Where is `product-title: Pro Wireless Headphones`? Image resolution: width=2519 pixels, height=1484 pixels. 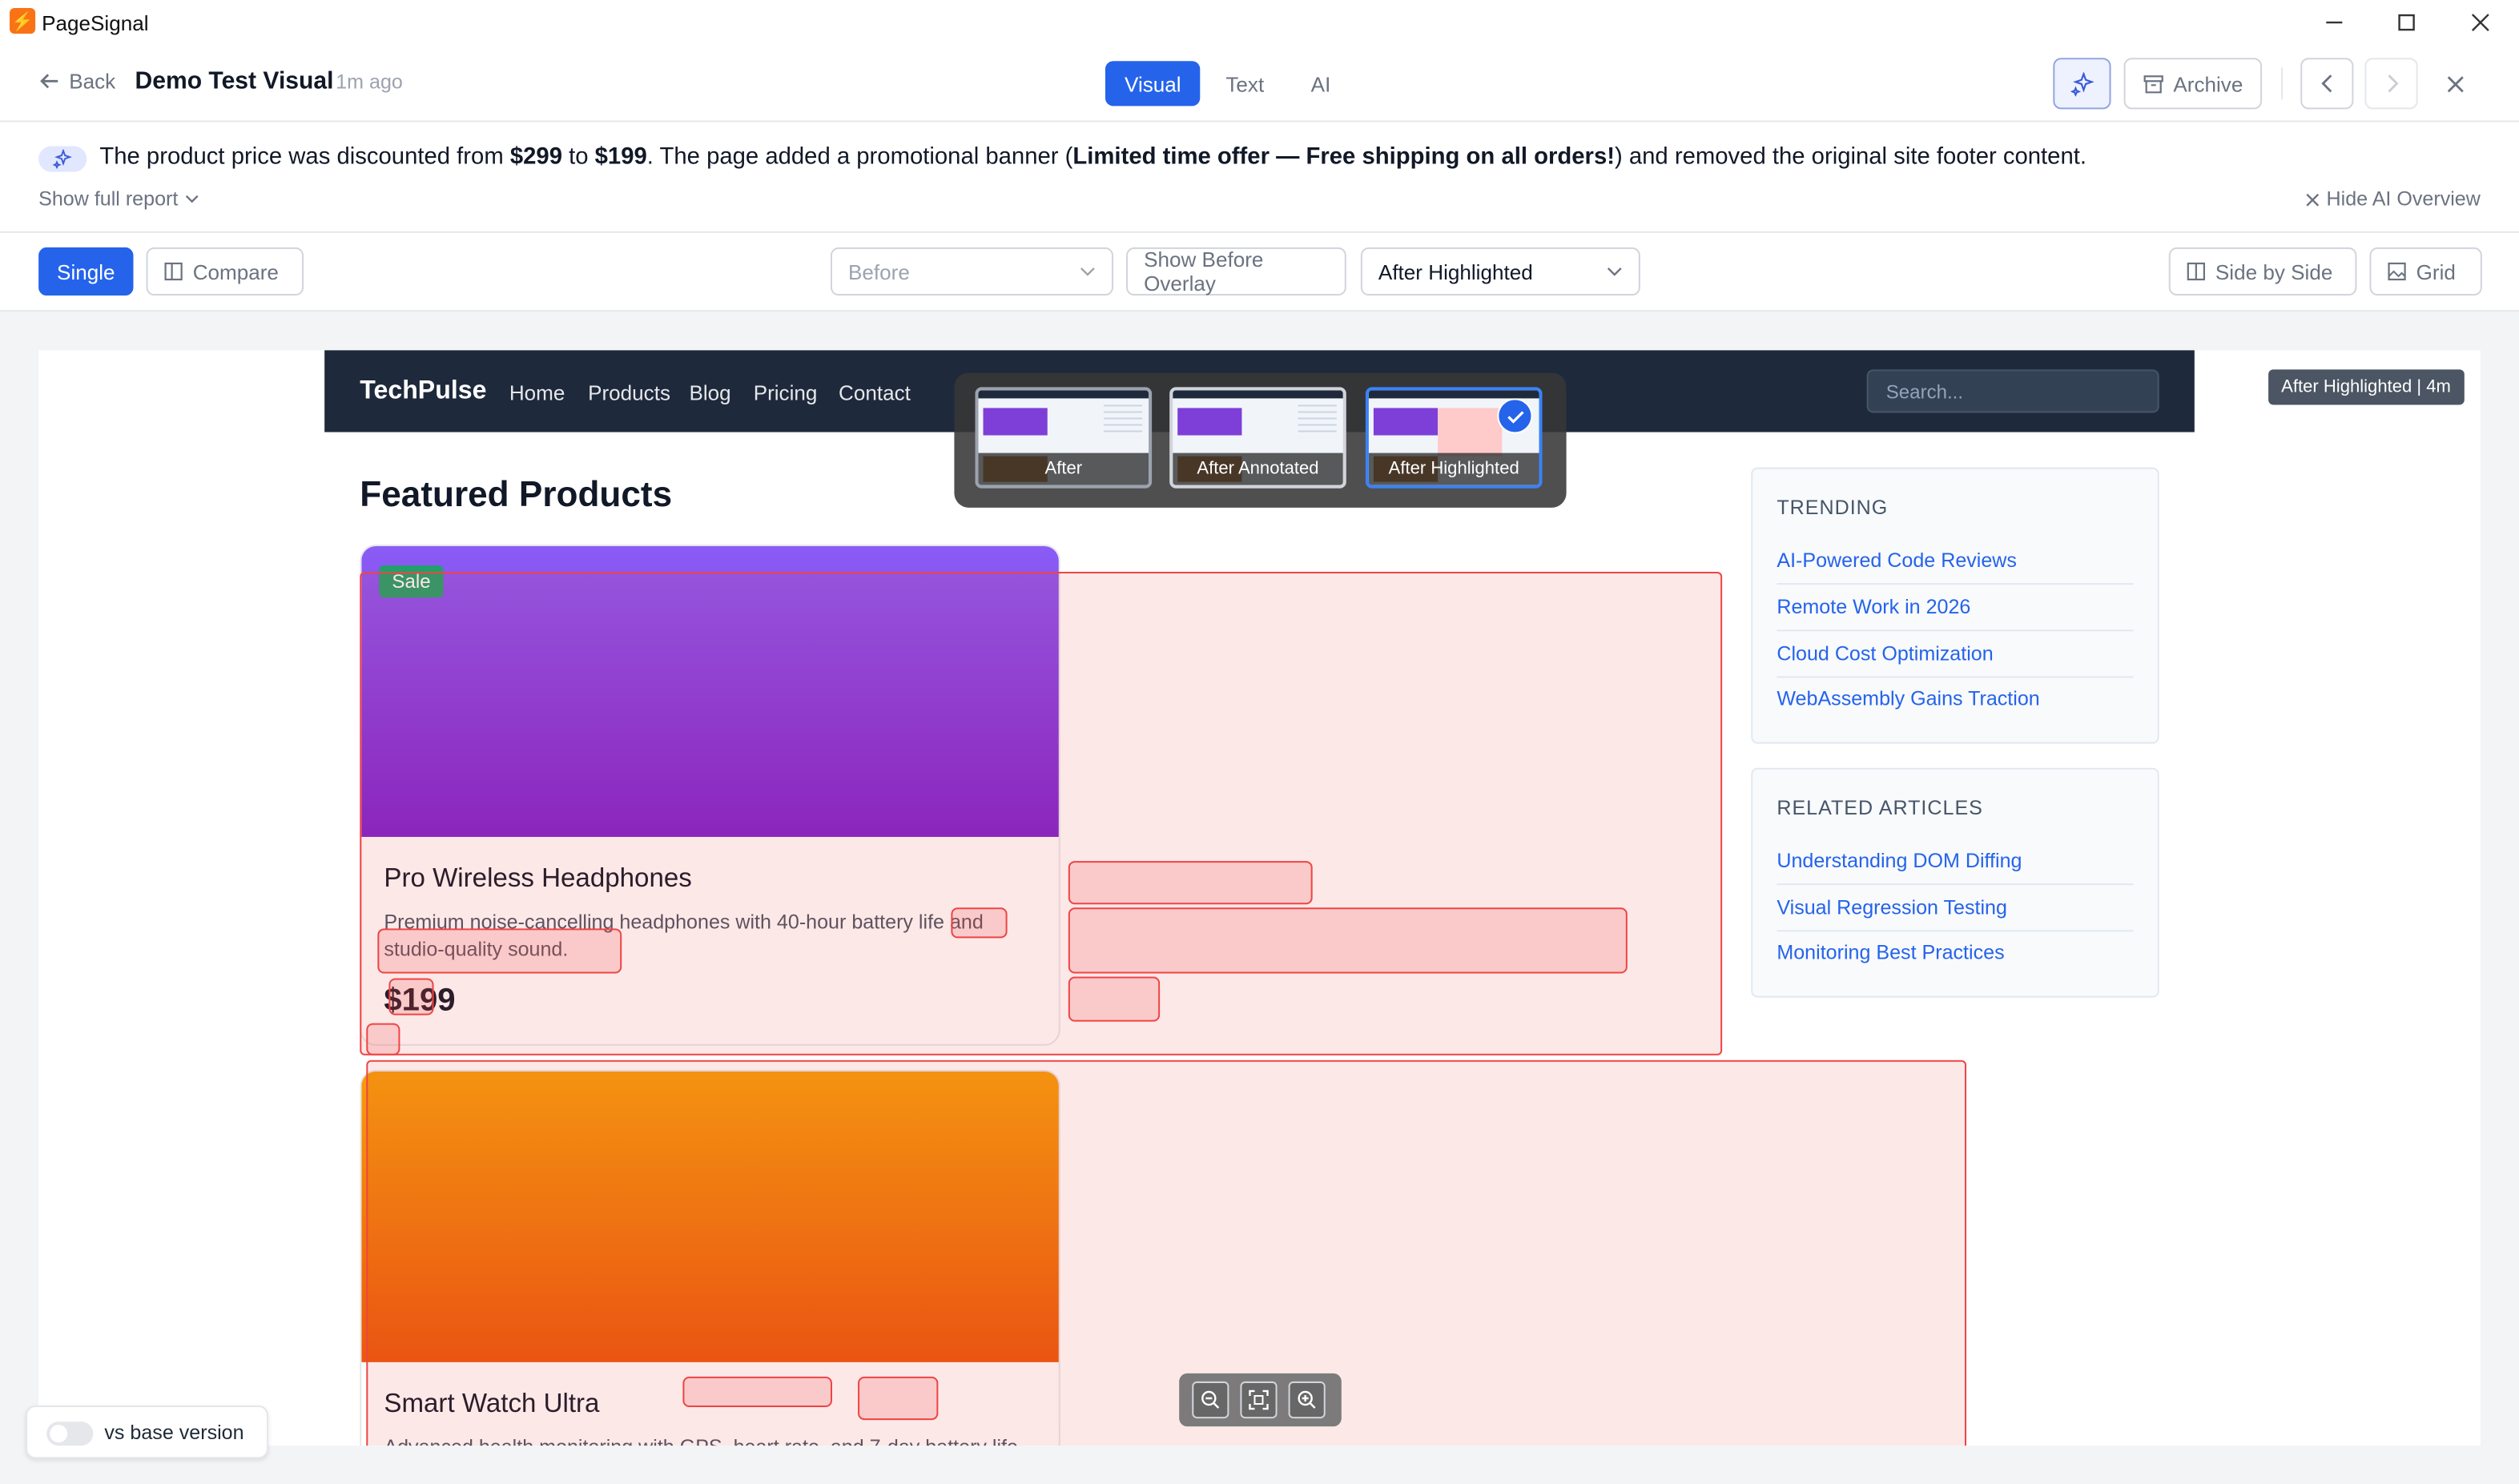 product-title: Pro Wireless Headphones is located at coordinates (538, 879).